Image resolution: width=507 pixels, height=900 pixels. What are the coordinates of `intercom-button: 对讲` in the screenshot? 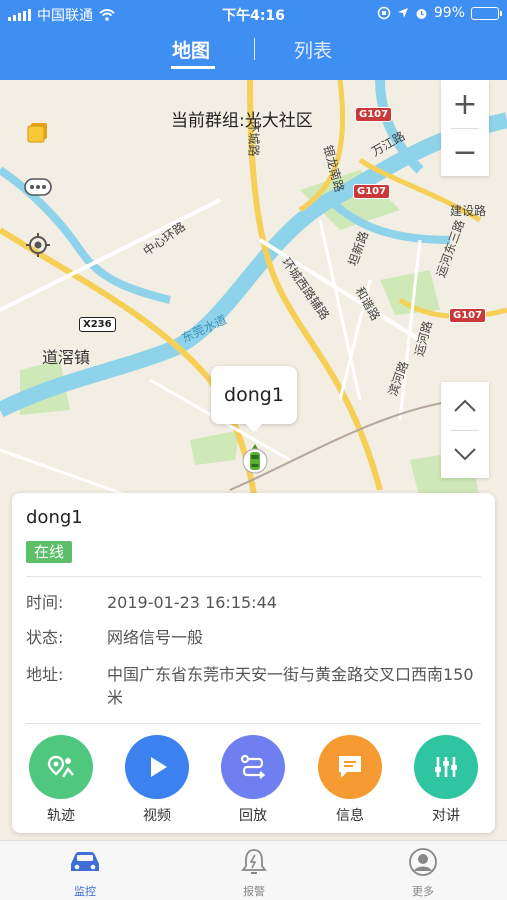 It's located at (446, 780).